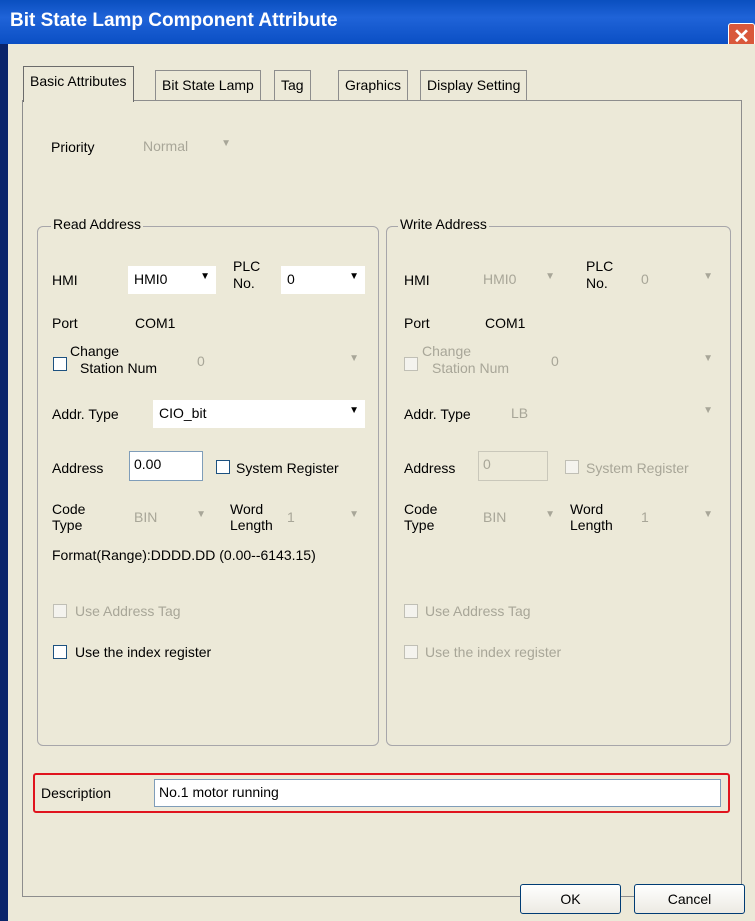 The image size is (755, 921). Describe the element at coordinates (323, 280) in the screenshot. I see `read-plc-no-select: 0 ▼` at that location.